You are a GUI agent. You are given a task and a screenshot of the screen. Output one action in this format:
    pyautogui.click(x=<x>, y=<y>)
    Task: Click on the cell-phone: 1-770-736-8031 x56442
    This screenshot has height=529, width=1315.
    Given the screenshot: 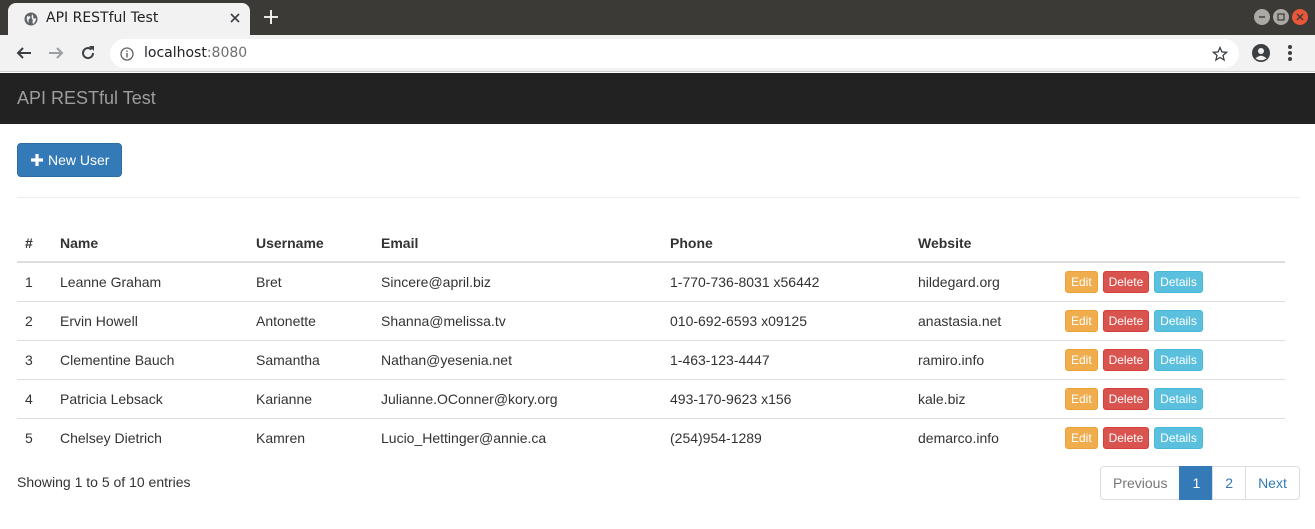 What is the action you would take?
    pyautogui.click(x=745, y=281)
    